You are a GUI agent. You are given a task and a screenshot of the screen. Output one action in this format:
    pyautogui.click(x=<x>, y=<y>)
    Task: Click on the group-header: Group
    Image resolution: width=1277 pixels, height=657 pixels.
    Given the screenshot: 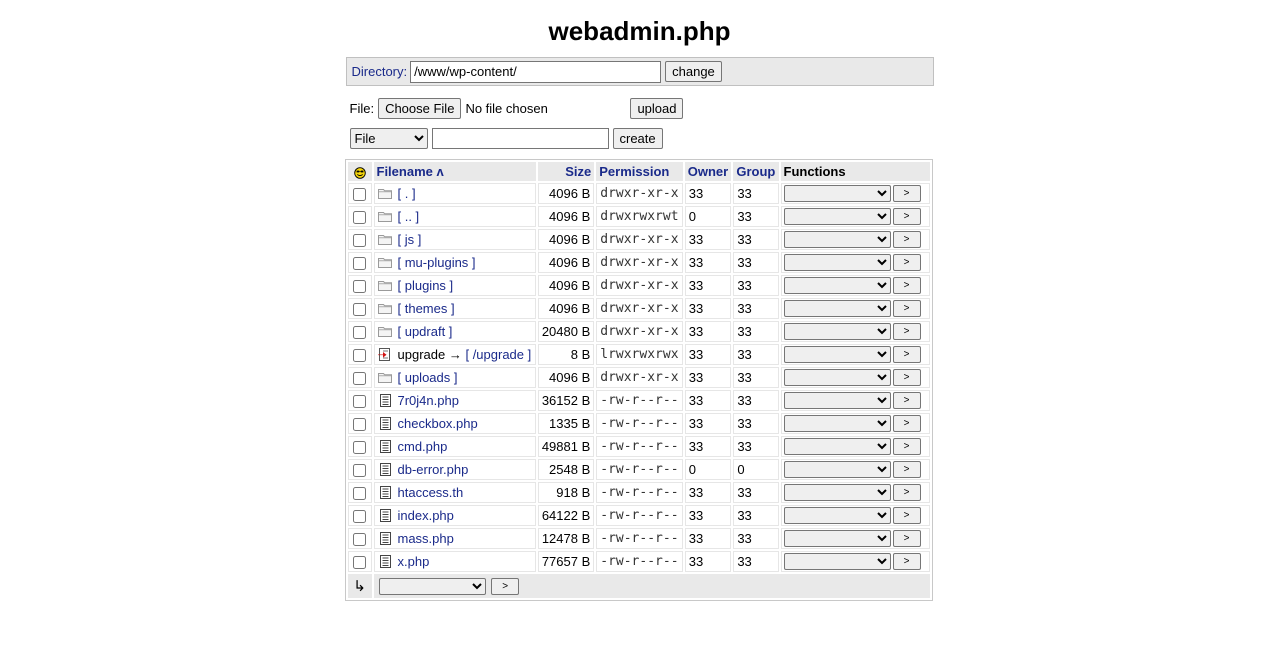 What is the action you would take?
    pyautogui.click(x=756, y=171)
    